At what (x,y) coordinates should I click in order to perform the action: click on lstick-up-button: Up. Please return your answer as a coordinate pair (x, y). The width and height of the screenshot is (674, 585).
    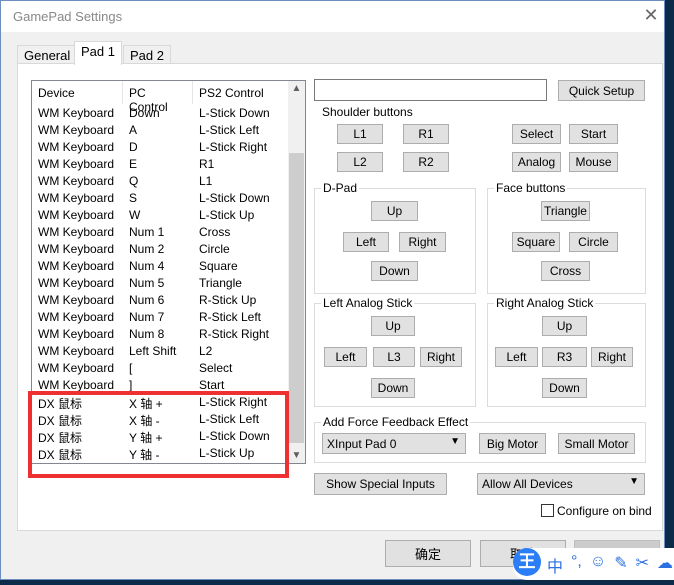
    Looking at the image, I should click on (393, 326).